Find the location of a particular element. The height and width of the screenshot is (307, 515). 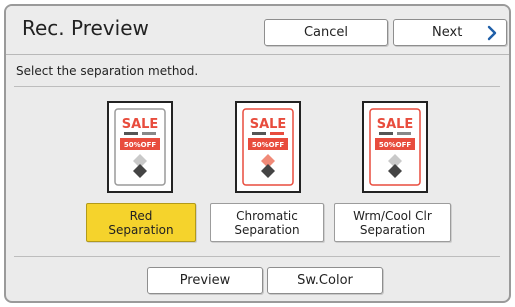

page-title: Rec. Preview is located at coordinates (85, 28).